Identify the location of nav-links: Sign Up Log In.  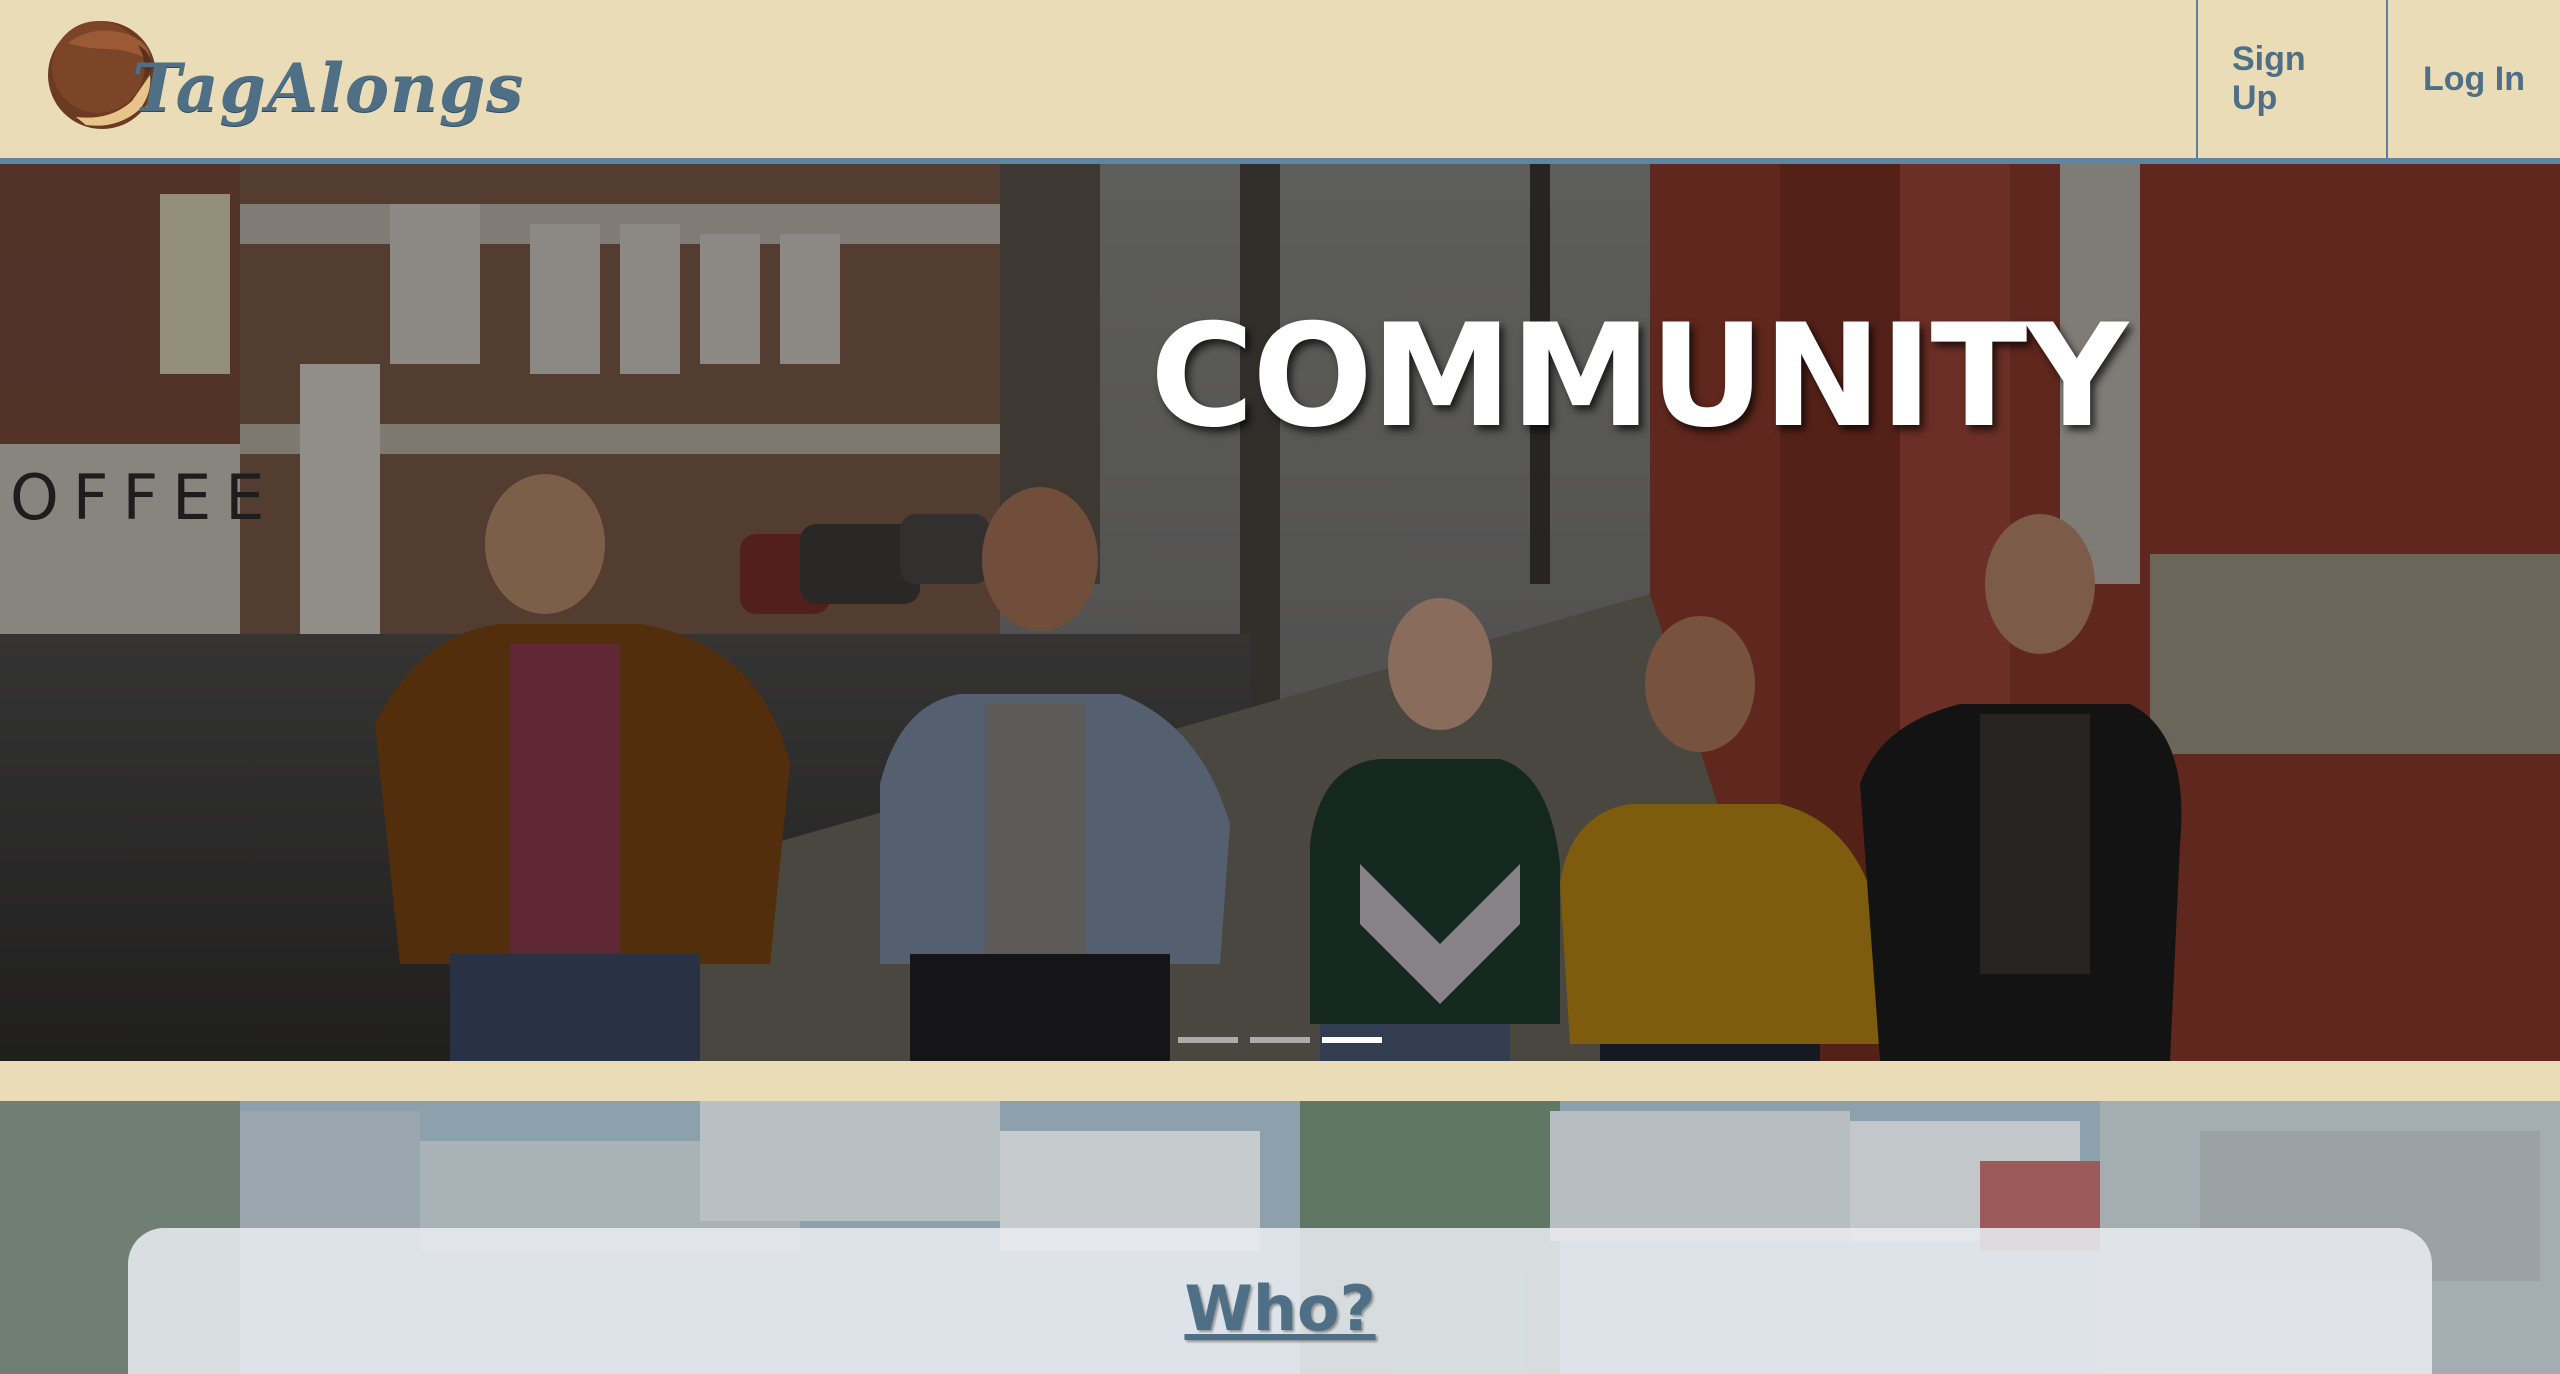
(2378, 79).